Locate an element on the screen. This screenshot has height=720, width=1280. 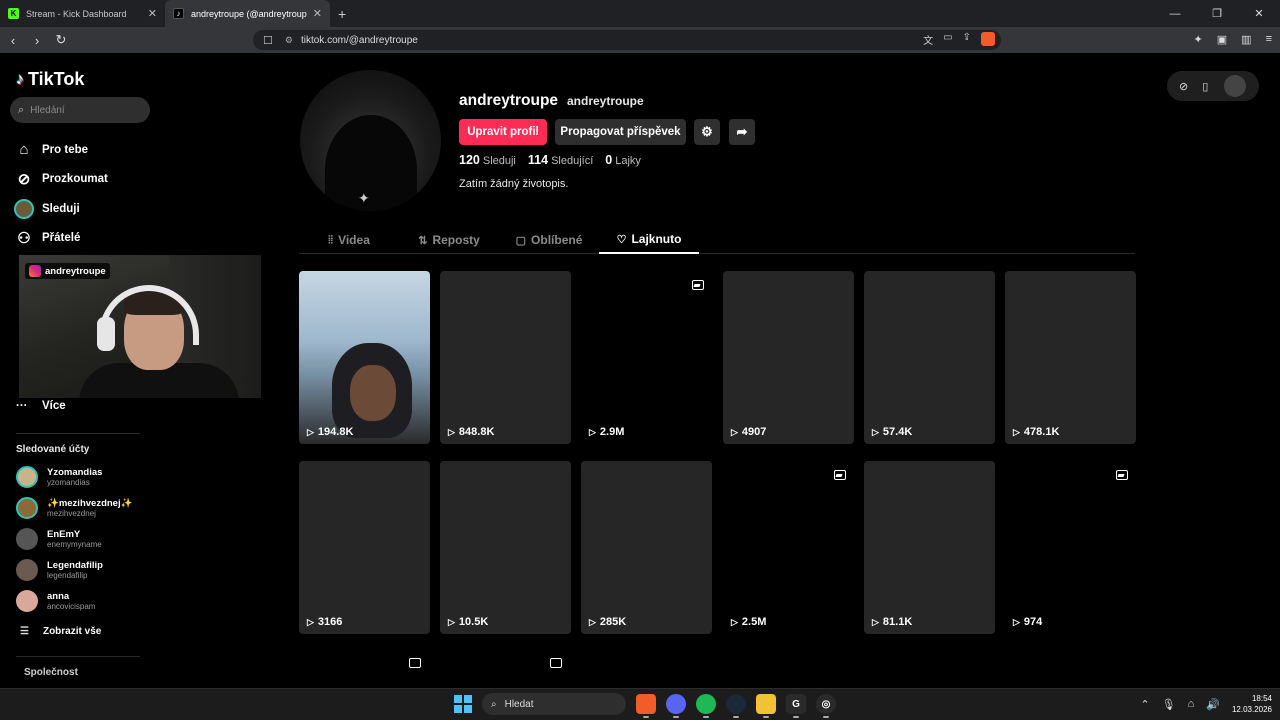
chevron-up-icon: ⌃ is located at coordinates (1144, 704).